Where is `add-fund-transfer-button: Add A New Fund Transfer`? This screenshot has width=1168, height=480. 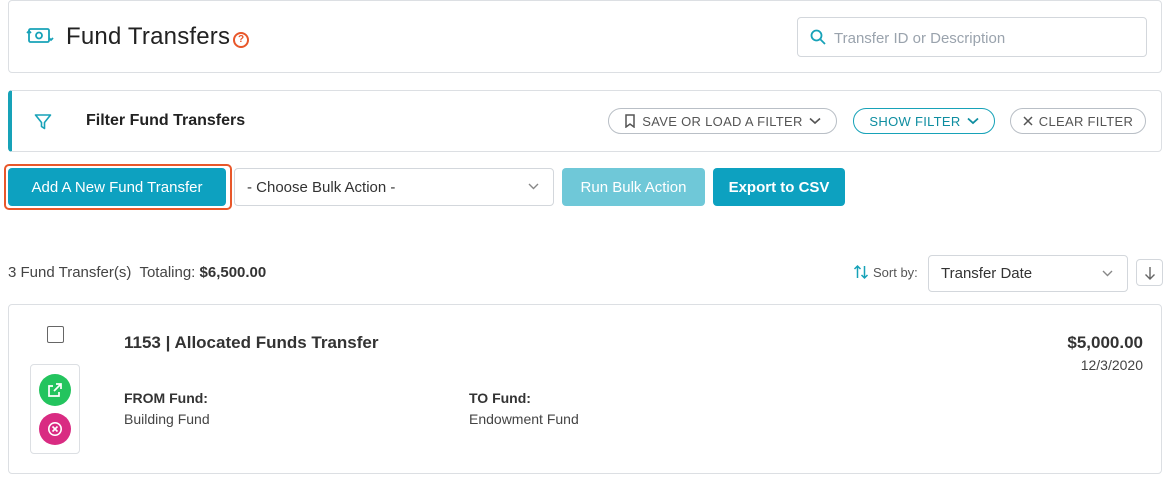
add-fund-transfer-button: Add A New Fund Transfer is located at coordinates (117, 187).